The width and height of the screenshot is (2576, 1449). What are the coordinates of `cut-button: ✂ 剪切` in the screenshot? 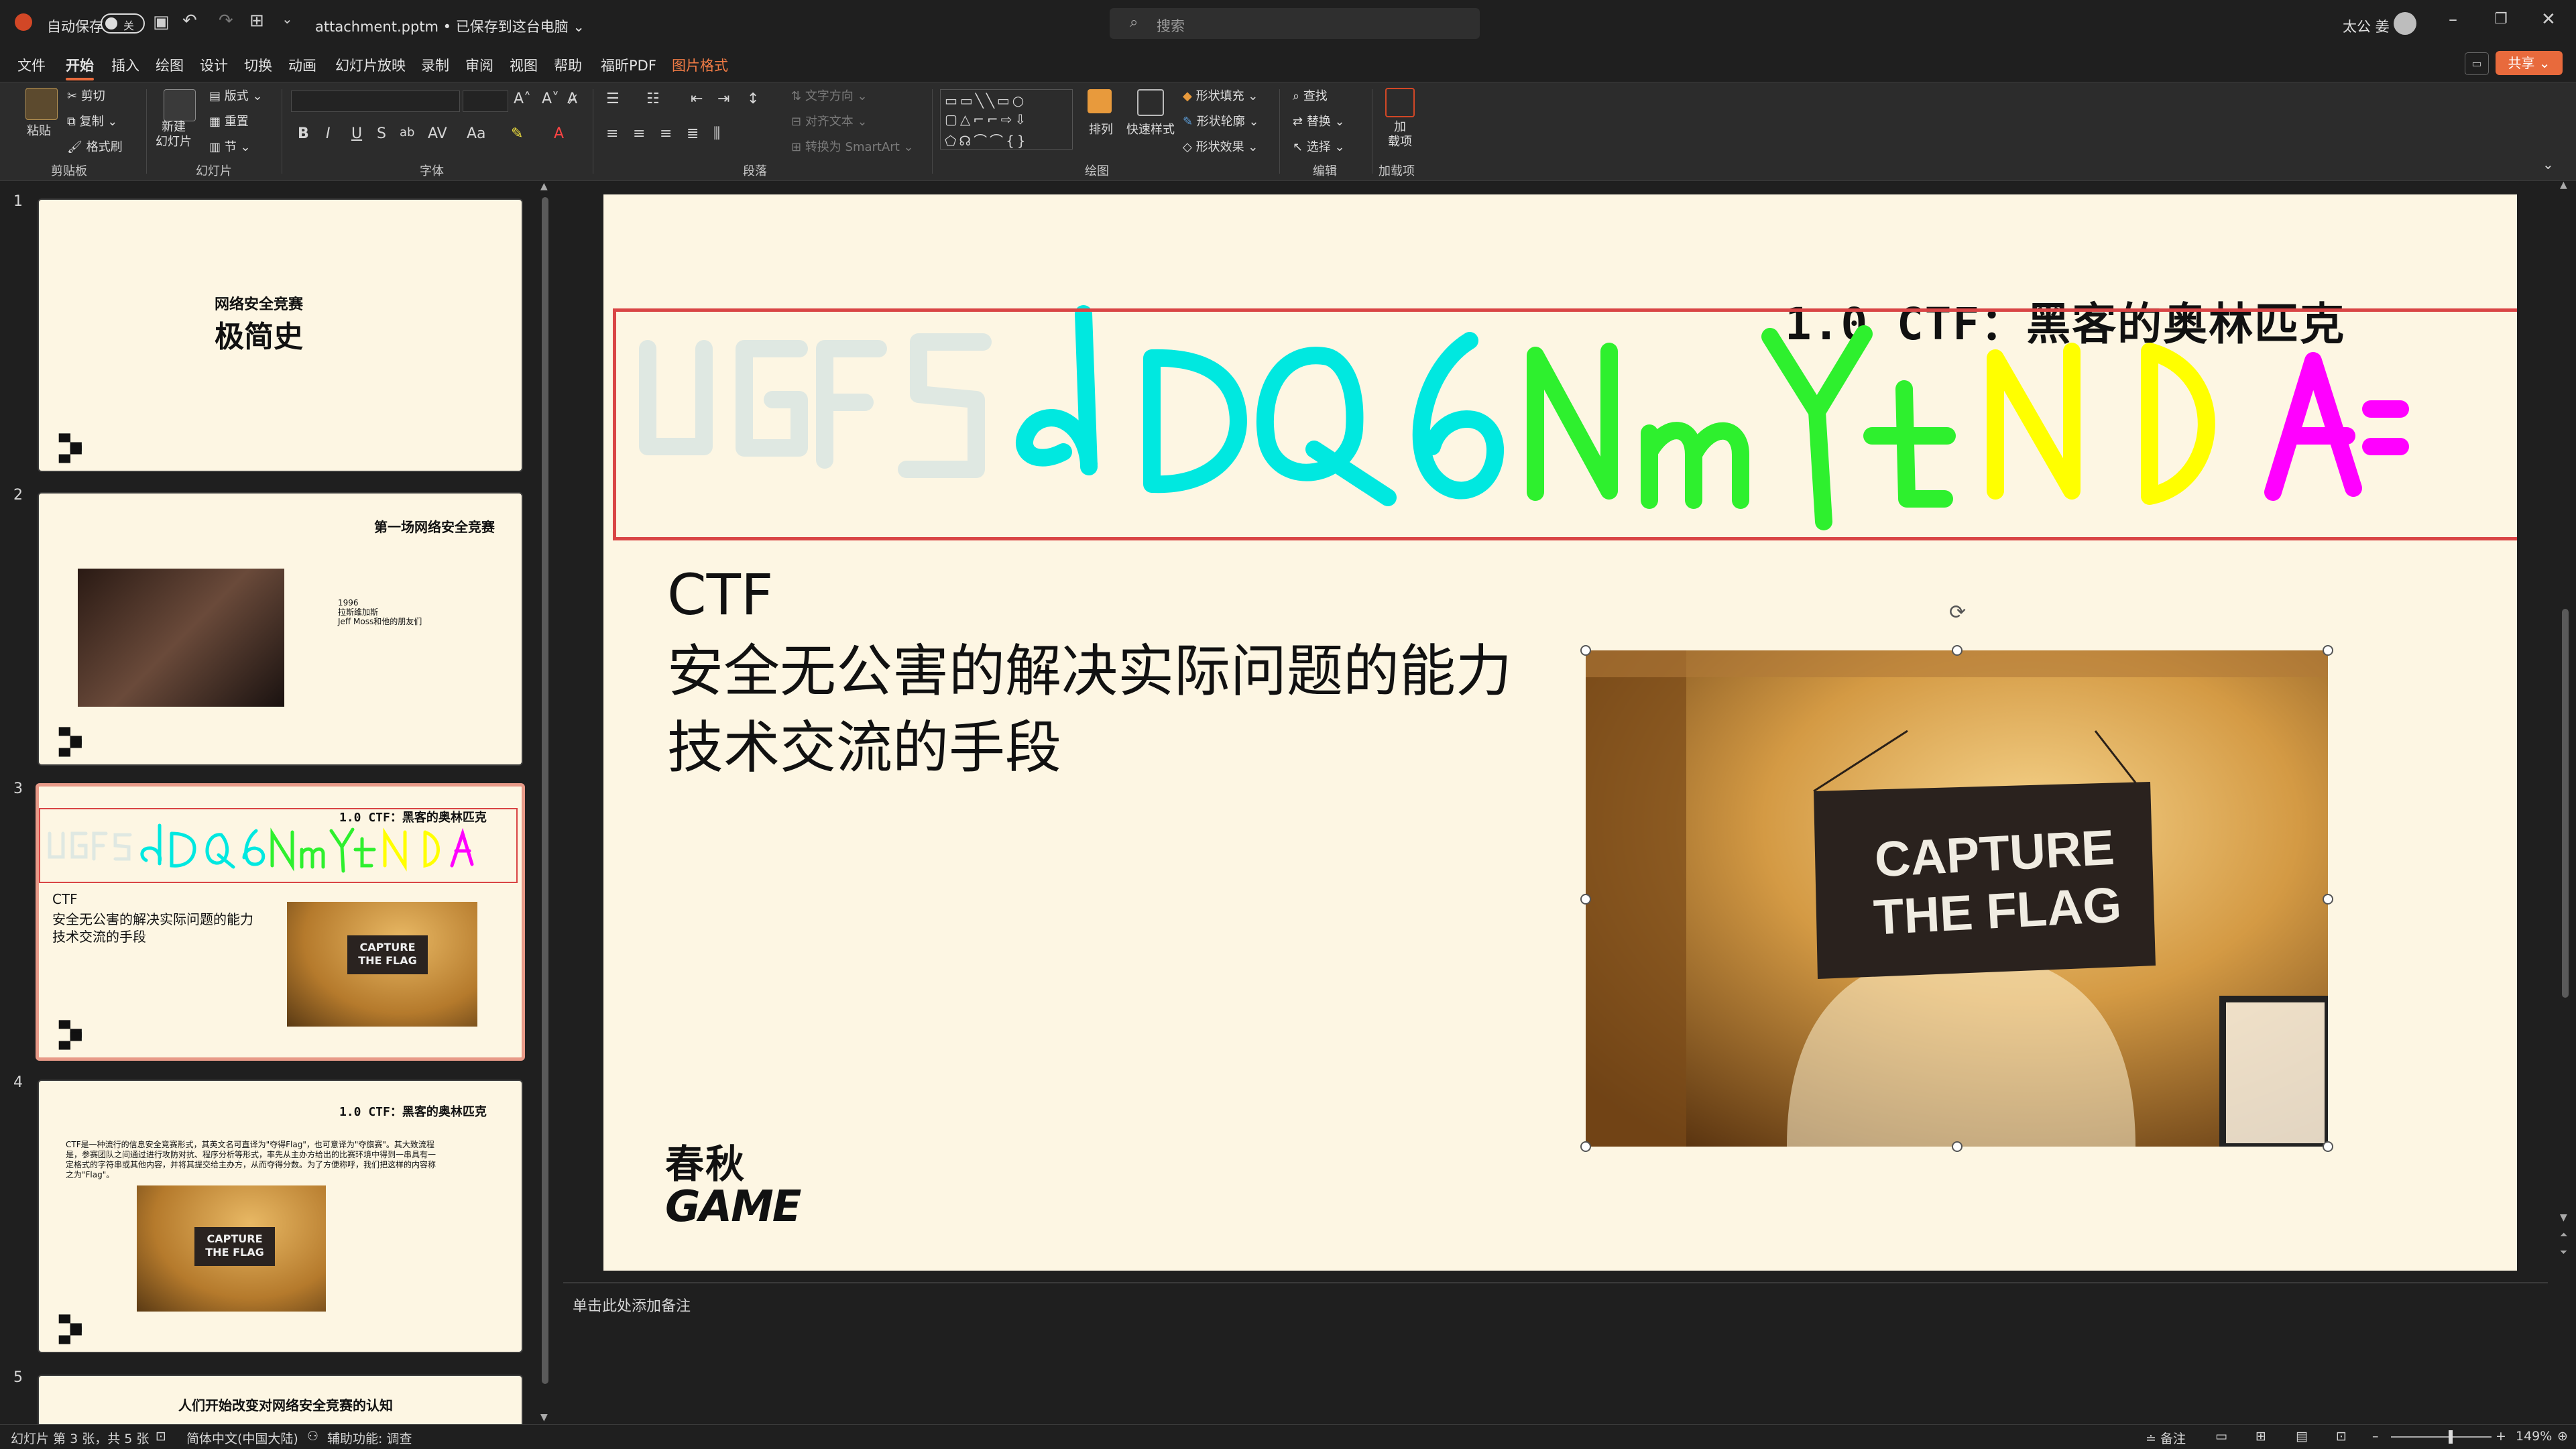 It's located at (86, 95).